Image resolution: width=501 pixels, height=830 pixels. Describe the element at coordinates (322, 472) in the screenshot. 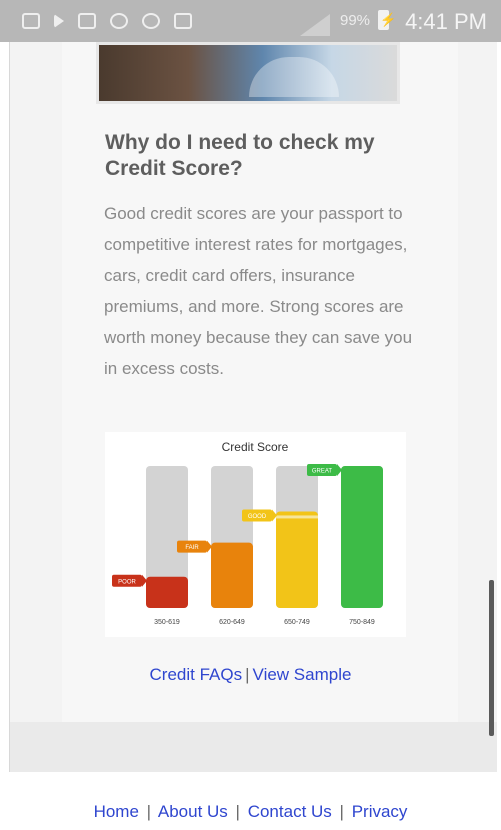

I see `chart-flag-label: GREAT` at that location.